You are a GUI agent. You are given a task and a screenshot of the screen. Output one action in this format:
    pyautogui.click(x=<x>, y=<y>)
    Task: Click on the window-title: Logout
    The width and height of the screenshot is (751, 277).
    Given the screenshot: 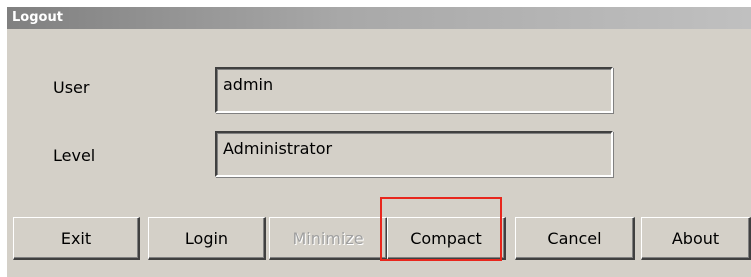 What is the action you would take?
    pyautogui.click(x=37, y=17)
    